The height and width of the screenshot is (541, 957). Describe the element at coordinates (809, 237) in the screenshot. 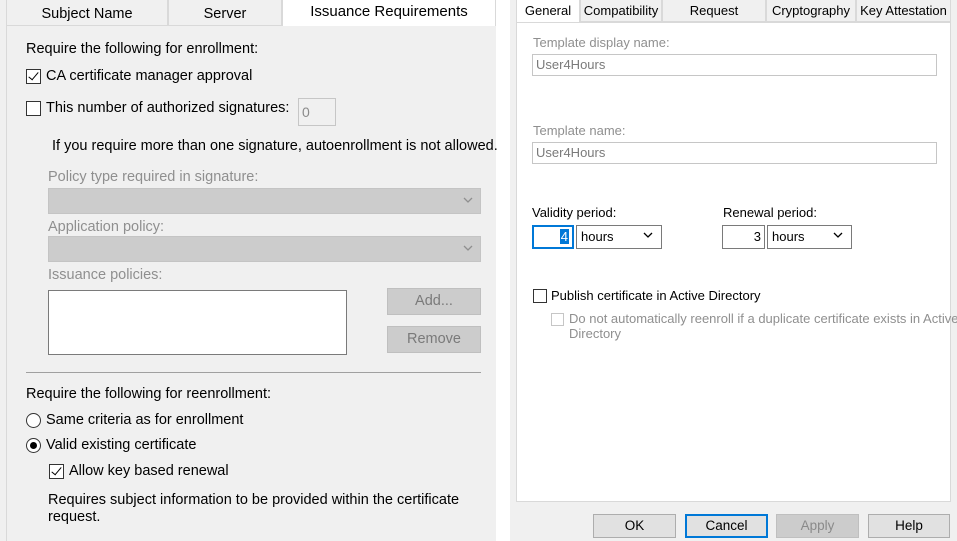

I see `renewal-unit-select: hours` at that location.